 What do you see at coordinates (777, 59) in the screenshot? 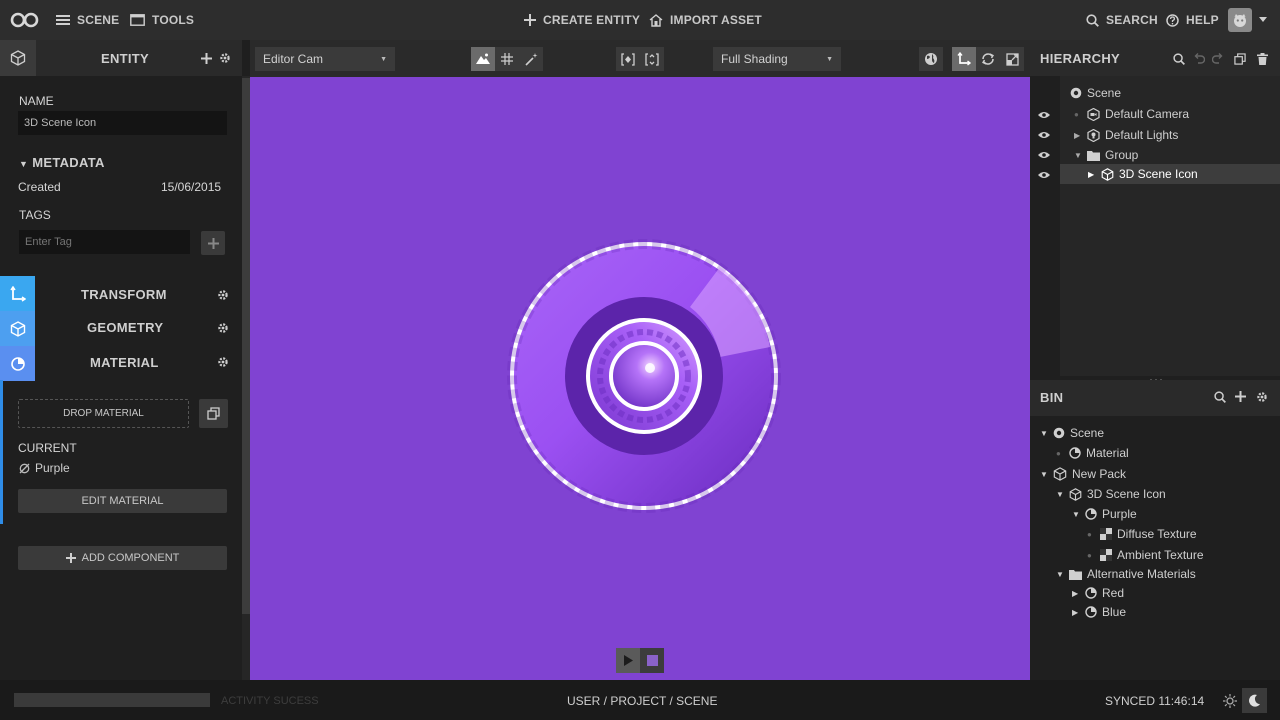
I see `shading-select: Full Shading ▼` at bounding box center [777, 59].